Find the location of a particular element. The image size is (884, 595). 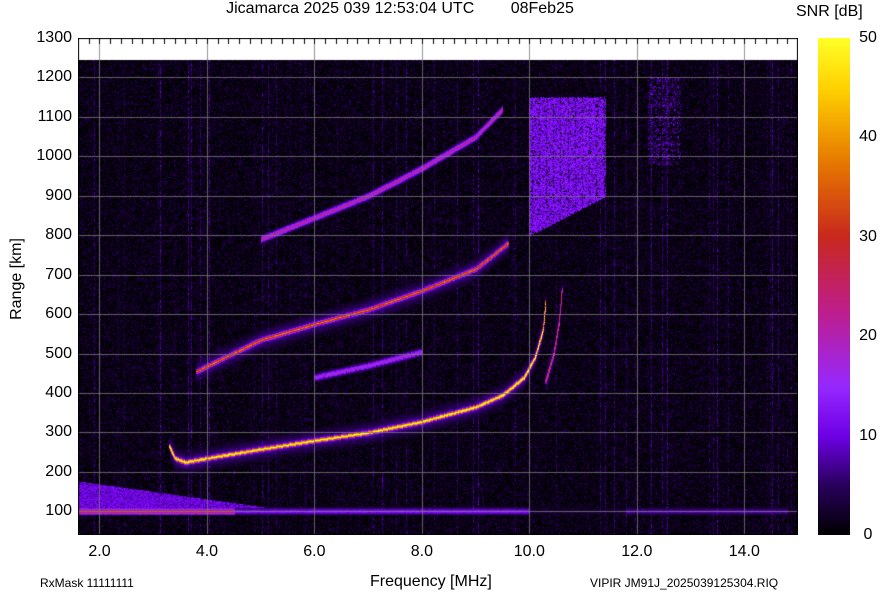

colorbar is located at coordinates (834, 286).